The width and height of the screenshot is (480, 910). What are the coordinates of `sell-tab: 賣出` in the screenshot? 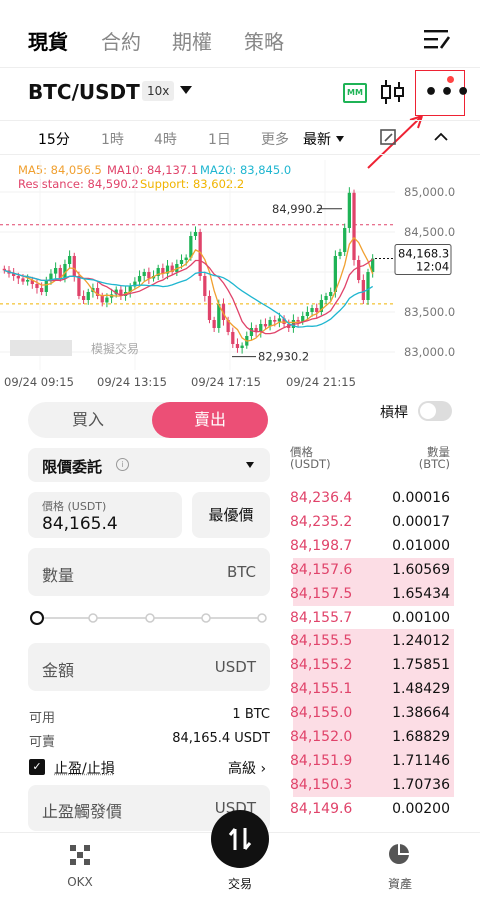 It's located at (210, 420).